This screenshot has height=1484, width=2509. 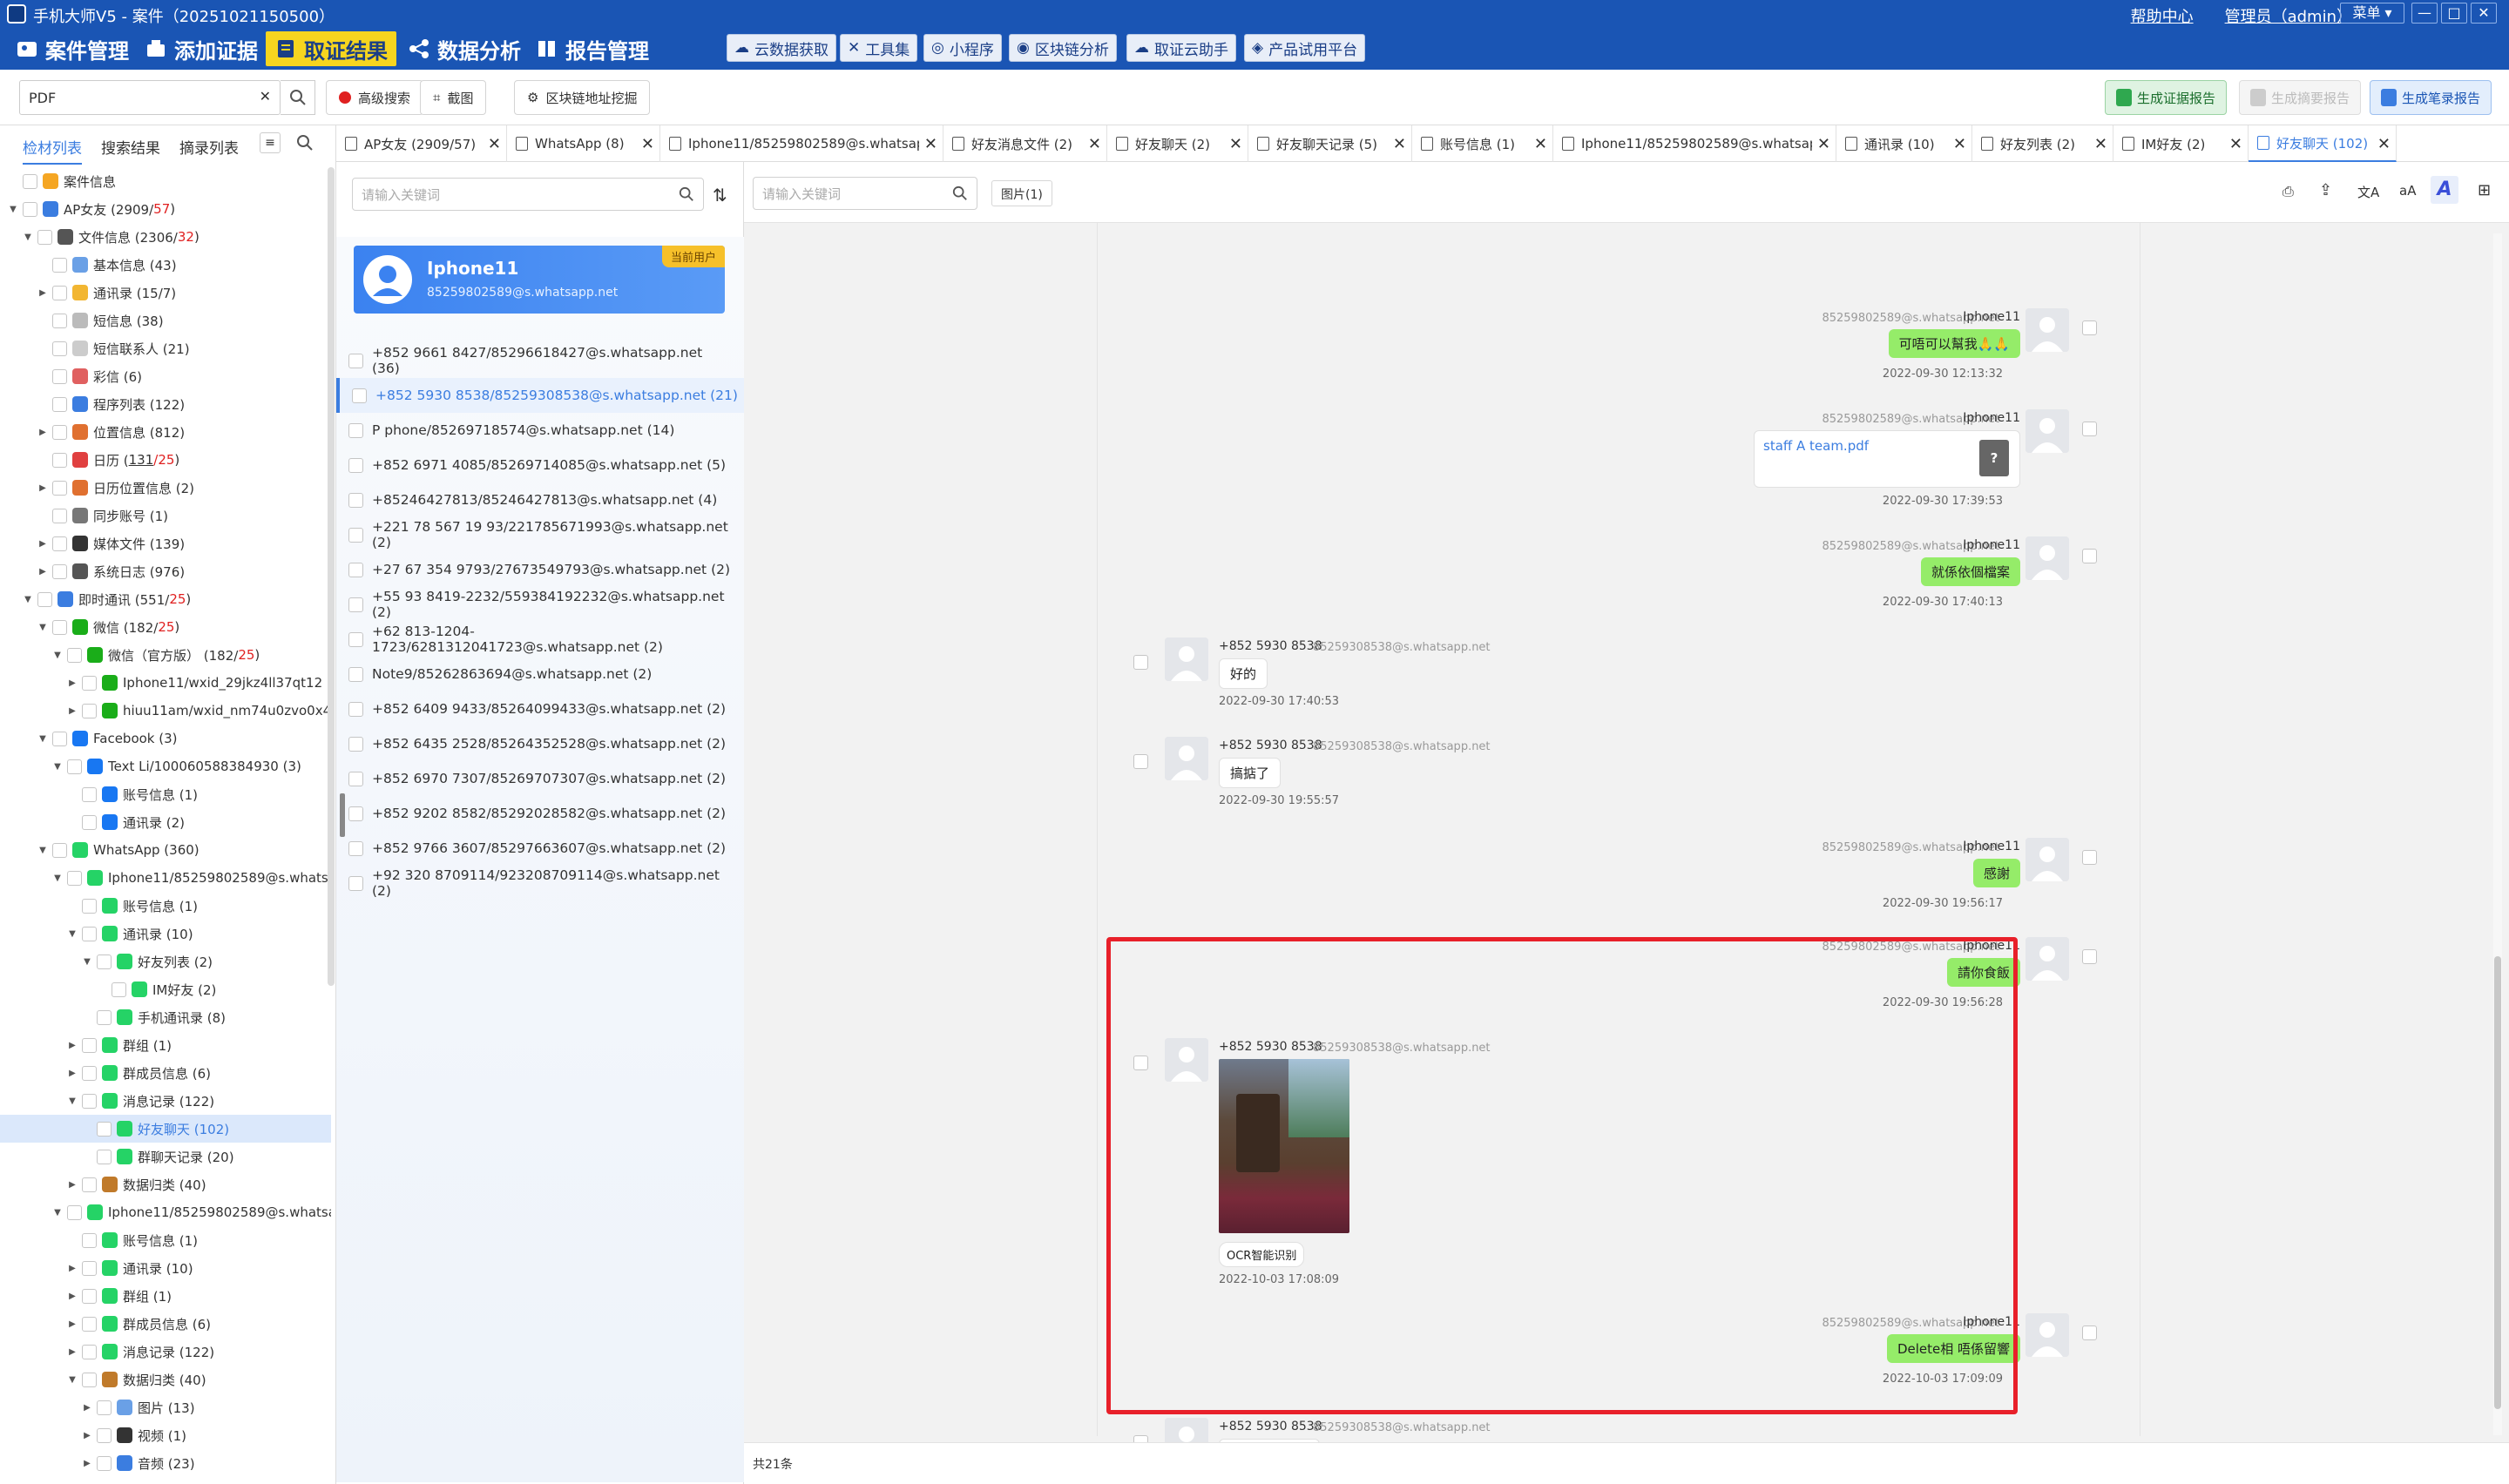 What do you see at coordinates (165, 794) in the screenshot?
I see `tree-item: 账号信息 (1)` at bounding box center [165, 794].